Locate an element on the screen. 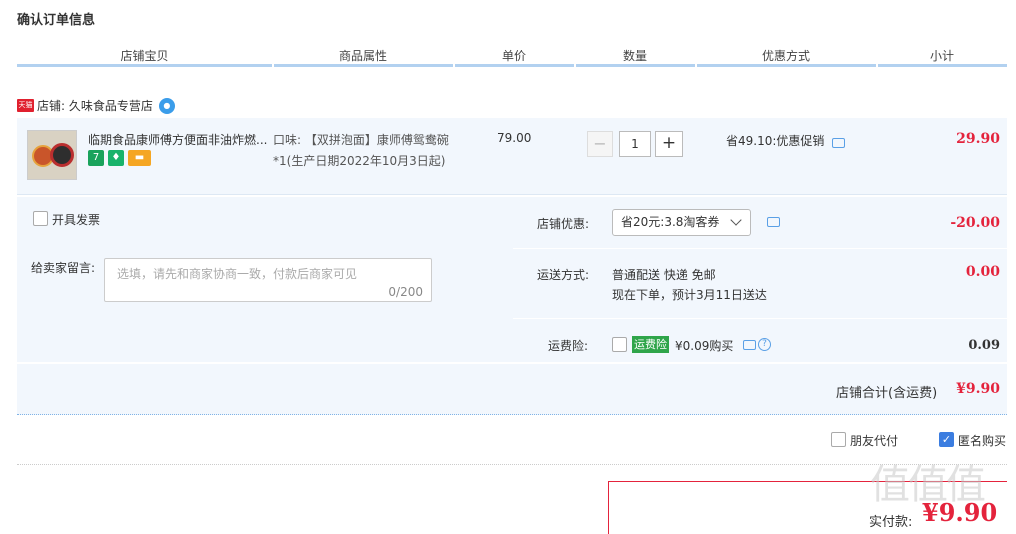 This screenshot has width=1016, height=534. shop-coupon-selected: 省20元:3.8淘客券 is located at coordinates (670, 222).